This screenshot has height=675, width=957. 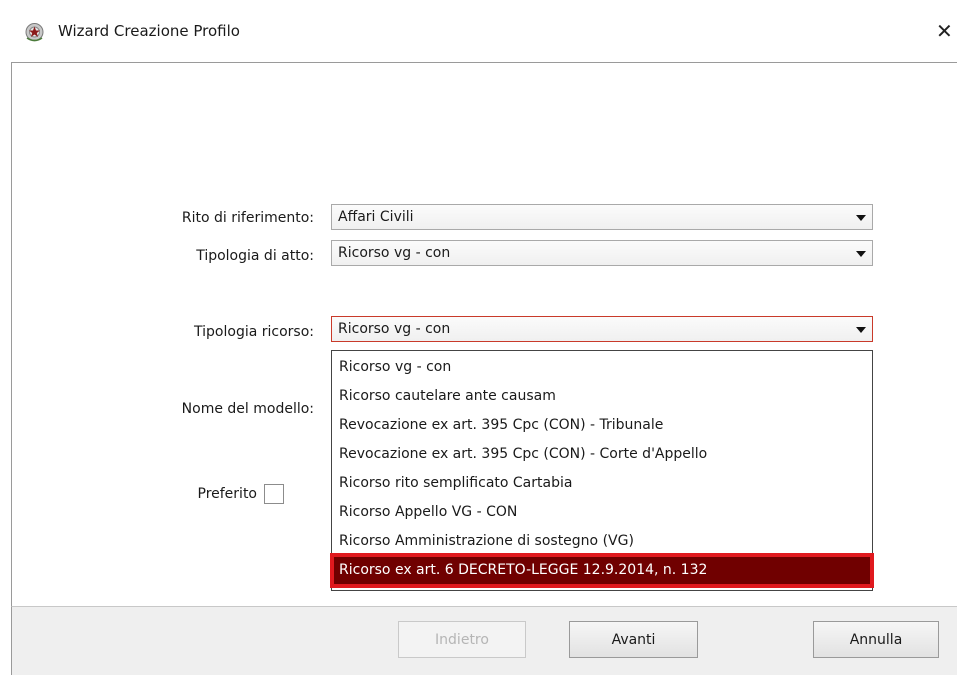 I want to click on dropdown-option: Ricorso Amministrazione di sostegno (VG), so click(x=602, y=541).